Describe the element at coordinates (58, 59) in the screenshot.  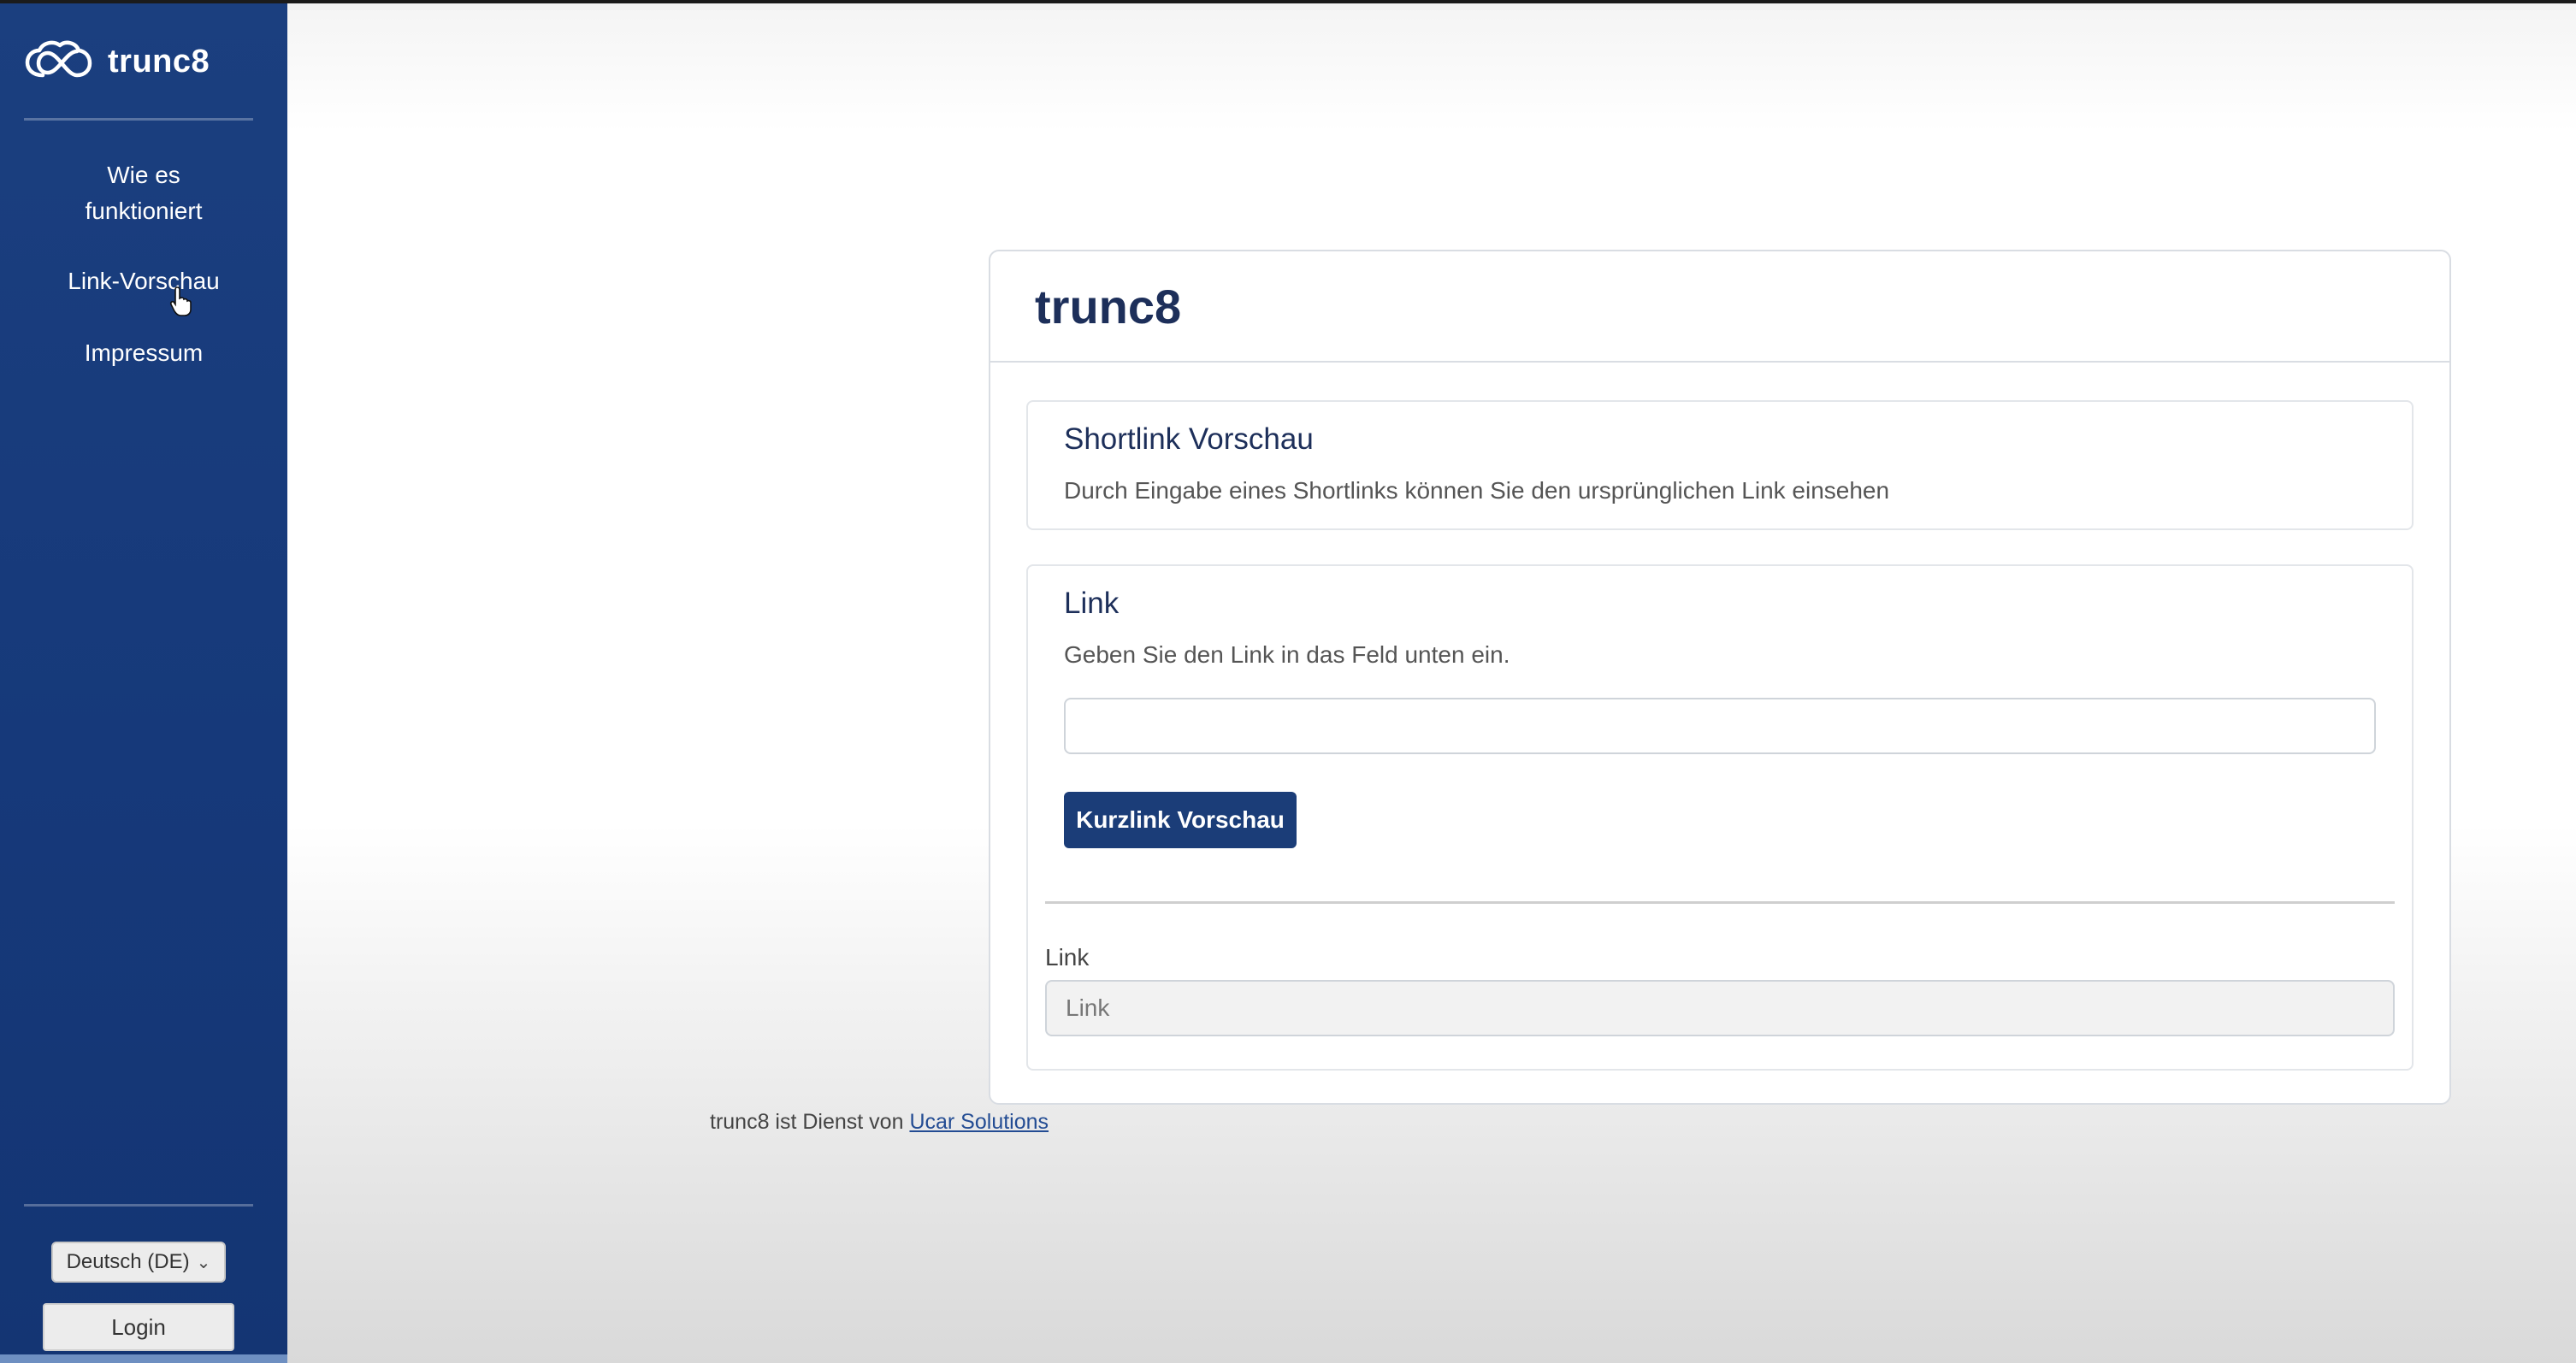
I see `cloud-infinity-logo-icon` at that location.